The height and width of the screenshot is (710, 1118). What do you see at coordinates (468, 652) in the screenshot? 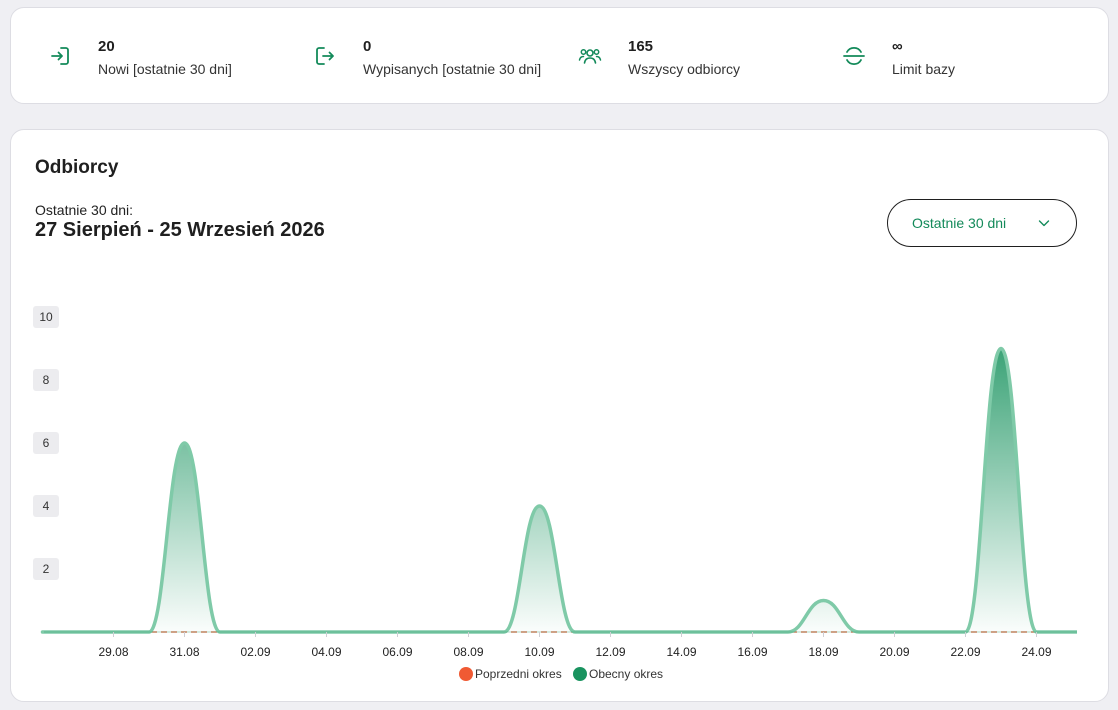
I see `x-tick-label: 08.09` at bounding box center [468, 652].